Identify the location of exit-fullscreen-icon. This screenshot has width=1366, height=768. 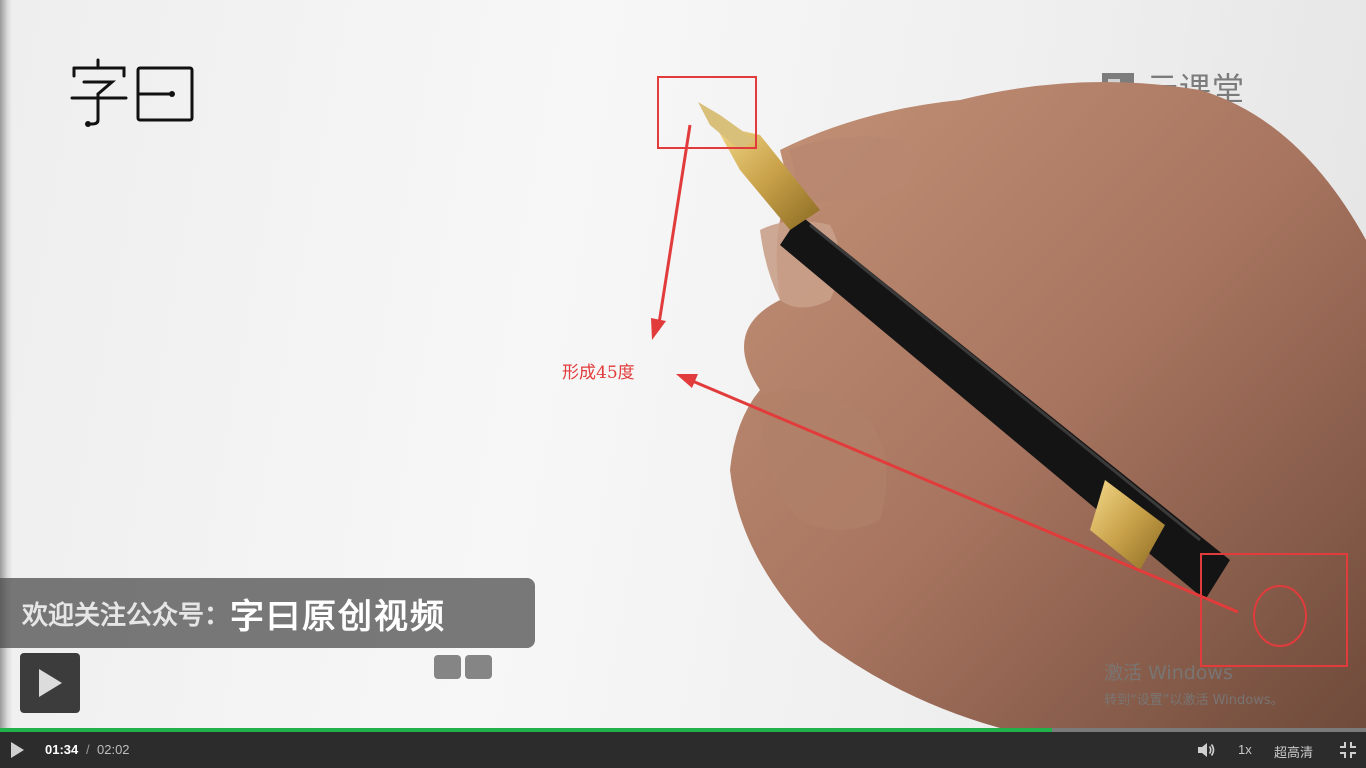
(1348, 750).